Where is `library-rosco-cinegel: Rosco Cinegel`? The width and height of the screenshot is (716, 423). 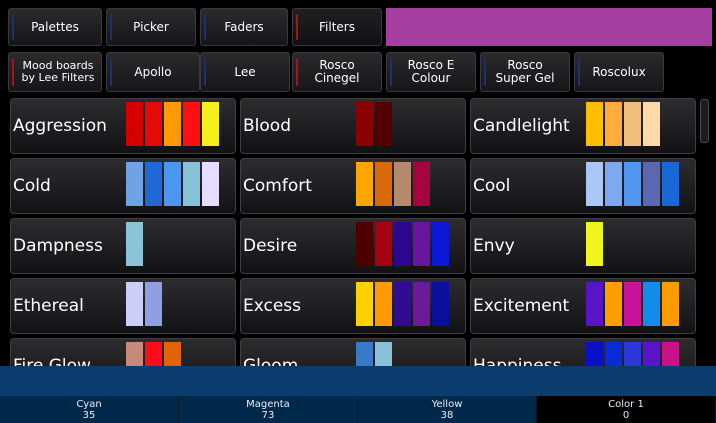 library-rosco-cinegel: Rosco Cinegel is located at coordinates (337, 72).